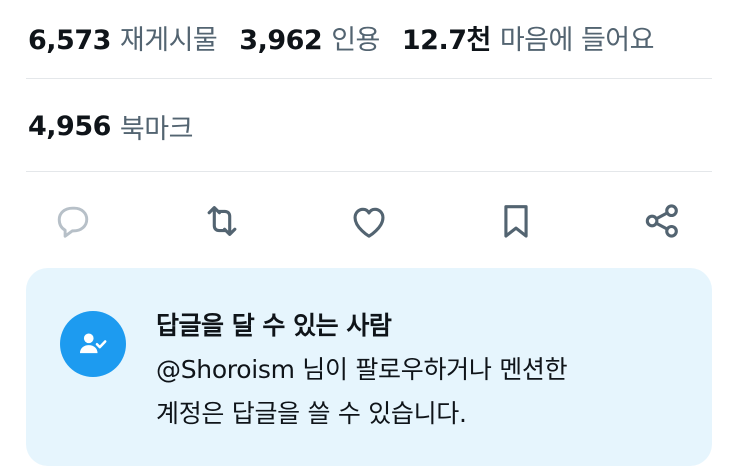 Image resolution: width=736 pixels, height=467 pixels. What do you see at coordinates (355, 40) in the screenshot?
I see `quotes-label: 인용` at bounding box center [355, 40].